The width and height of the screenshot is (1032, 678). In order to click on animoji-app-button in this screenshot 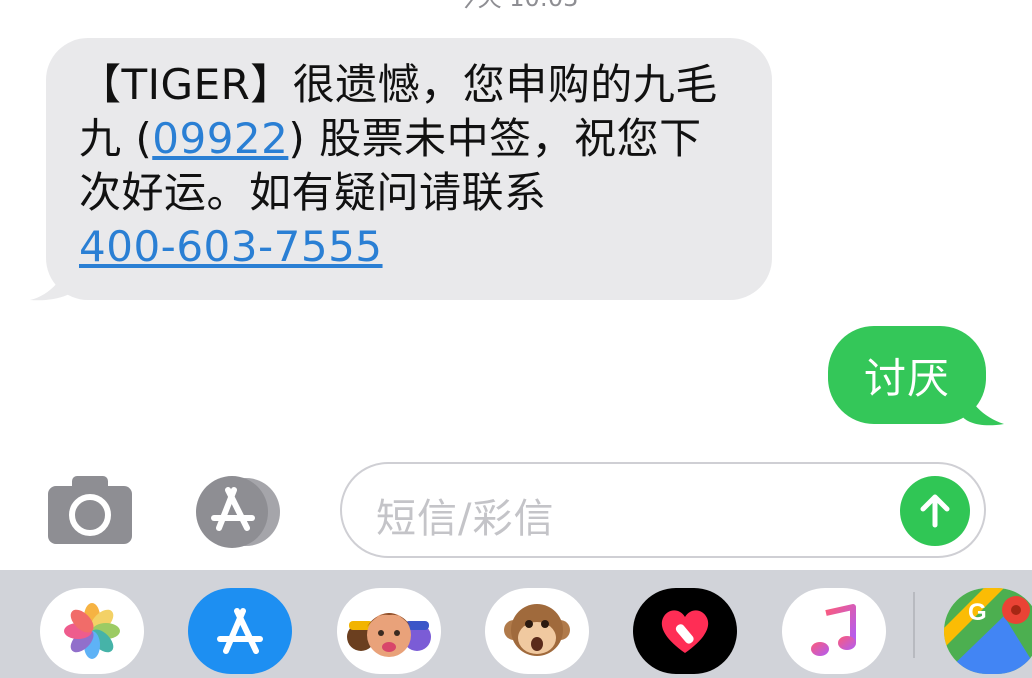, I will do `click(537, 631)`.